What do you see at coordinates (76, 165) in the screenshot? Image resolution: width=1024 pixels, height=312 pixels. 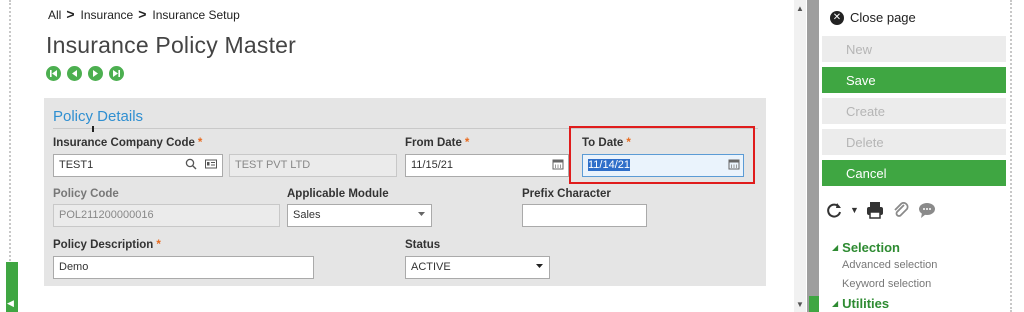 I see `insurance-company-code-value: TEST1` at bounding box center [76, 165].